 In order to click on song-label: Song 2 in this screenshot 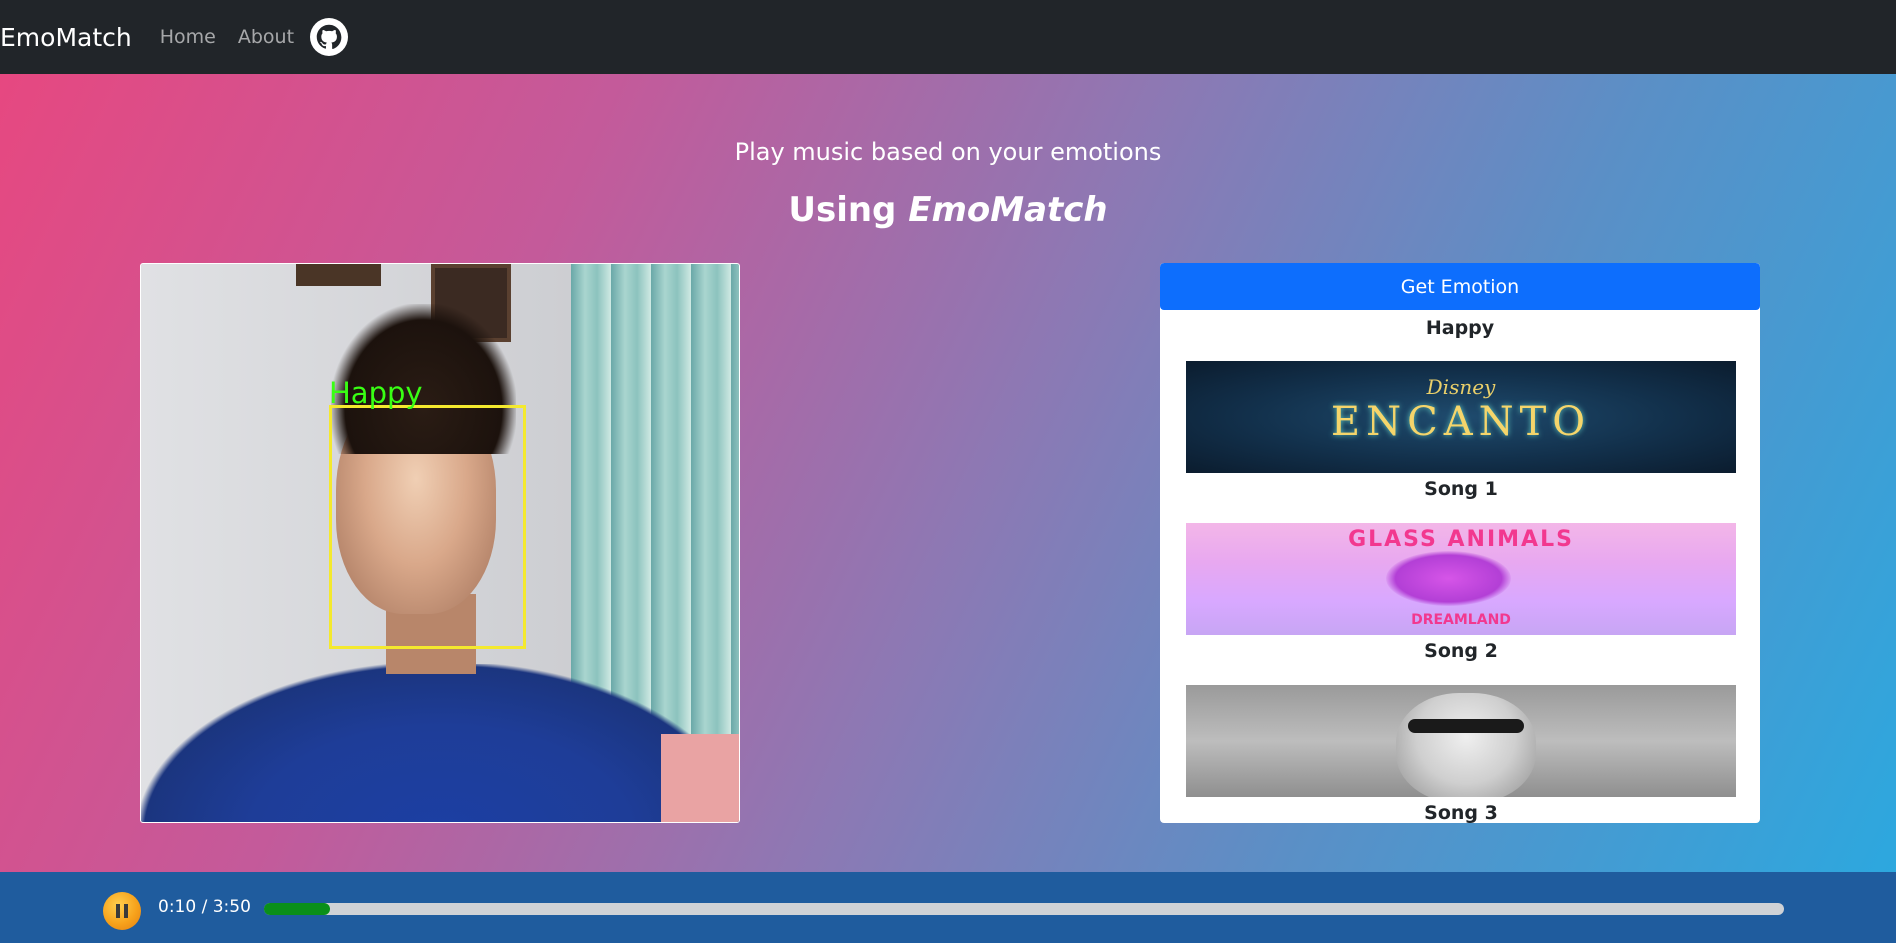, I will do `click(1461, 651)`.